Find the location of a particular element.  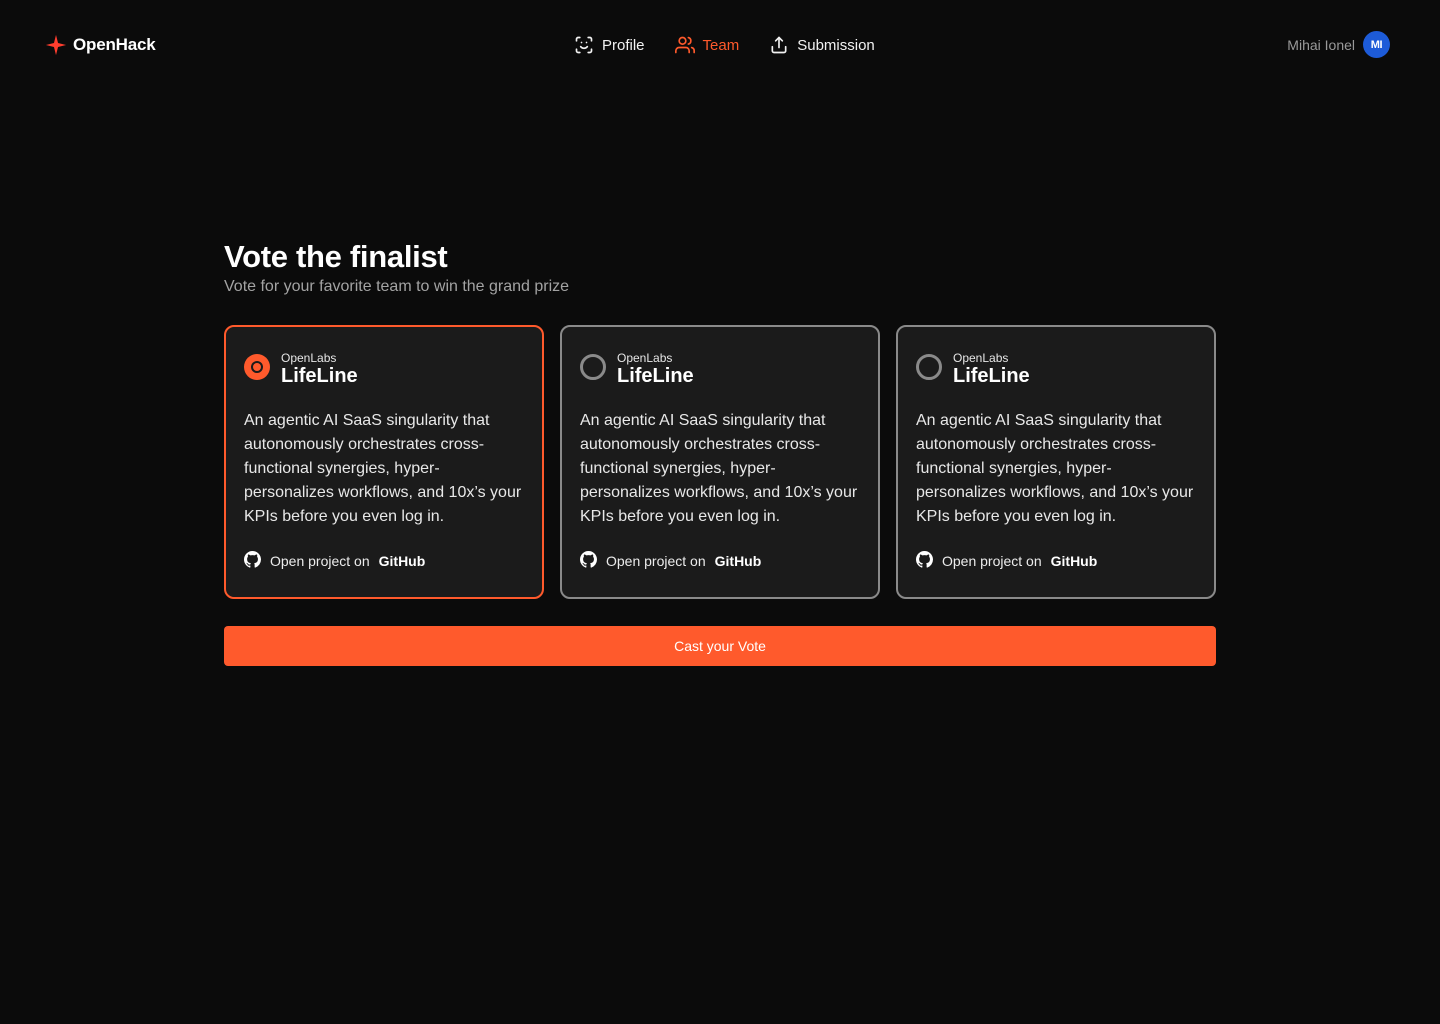

cast-vote-button: Cast your Vote is located at coordinates (720, 646).